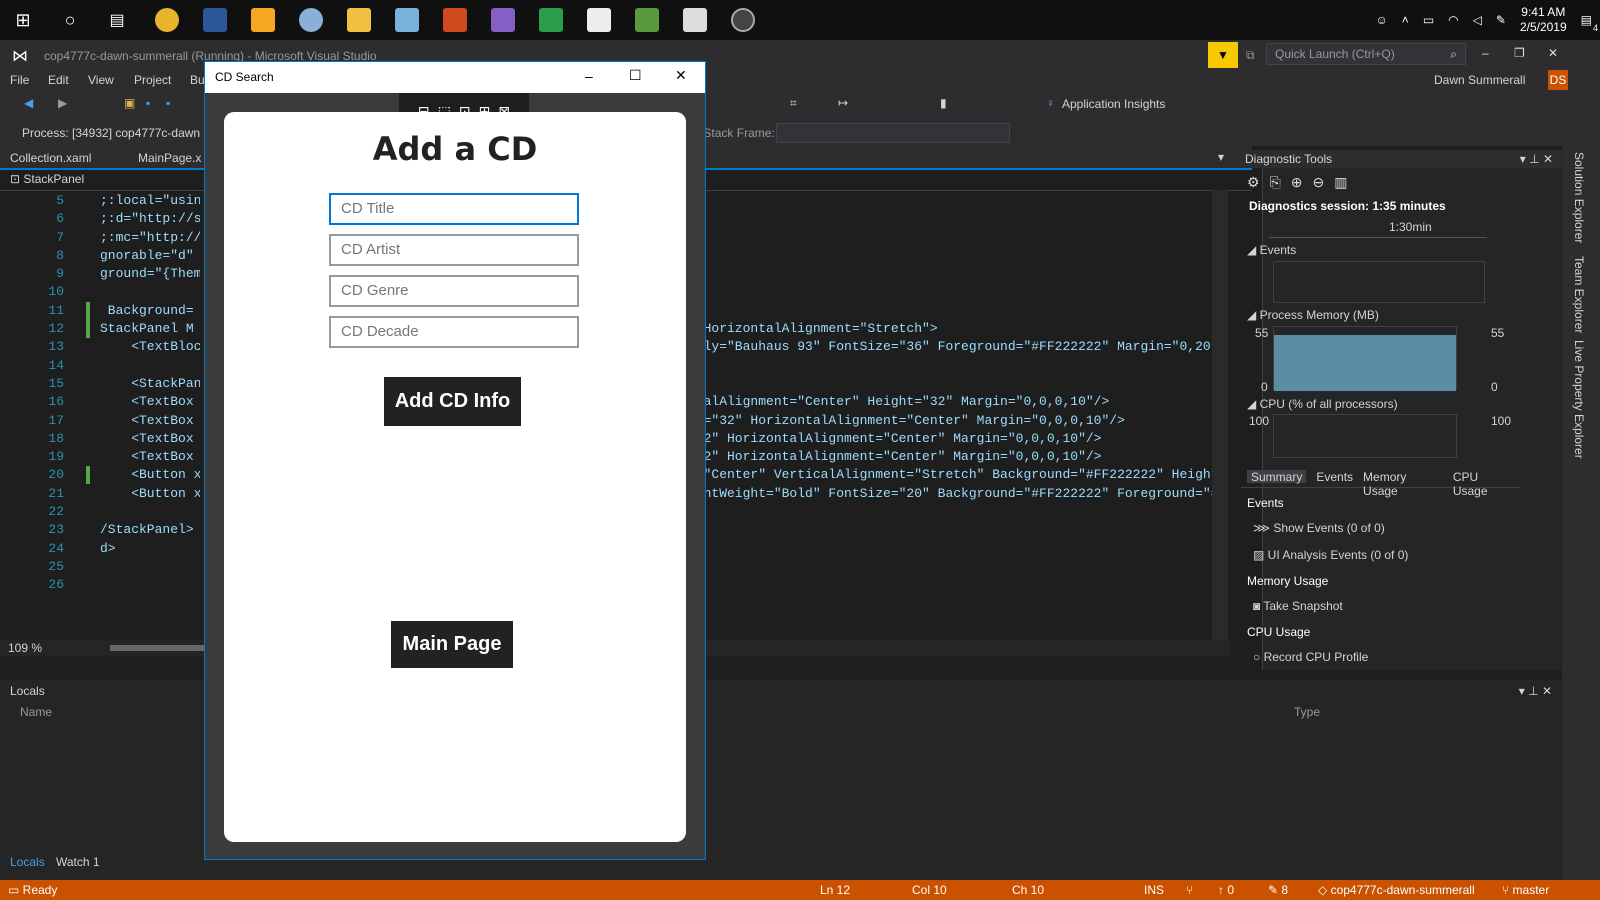  Describe the element at coordinates (1221, 157) in the screenshot. I see `tab-overflow-icon: ▾` at that location.